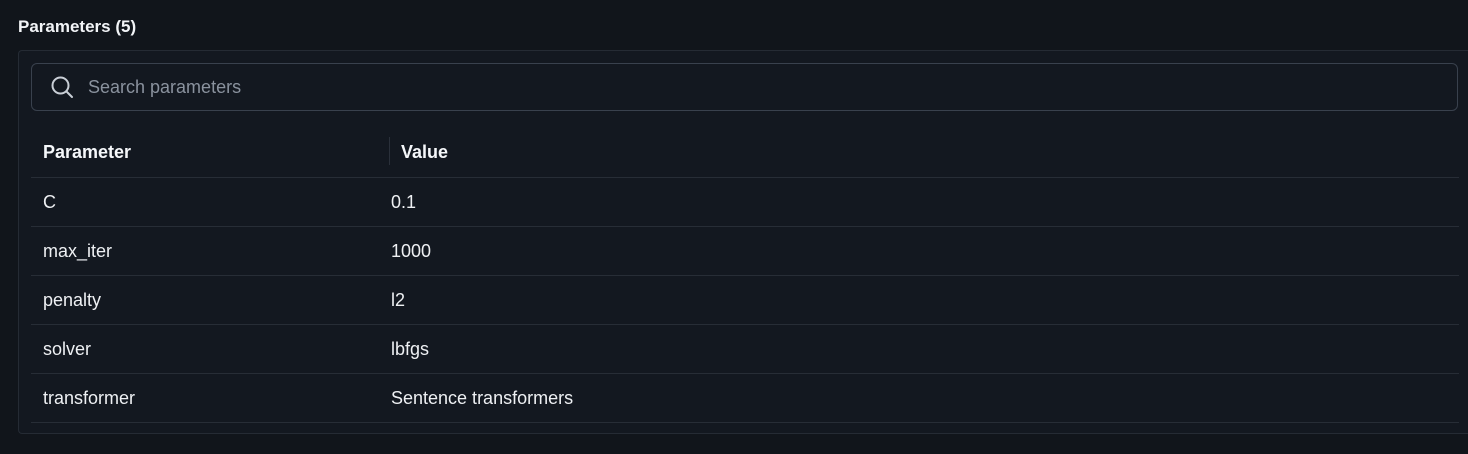 The image size is (1468, 454). I want to click on parameter-cell: solver, so click(67, 348).